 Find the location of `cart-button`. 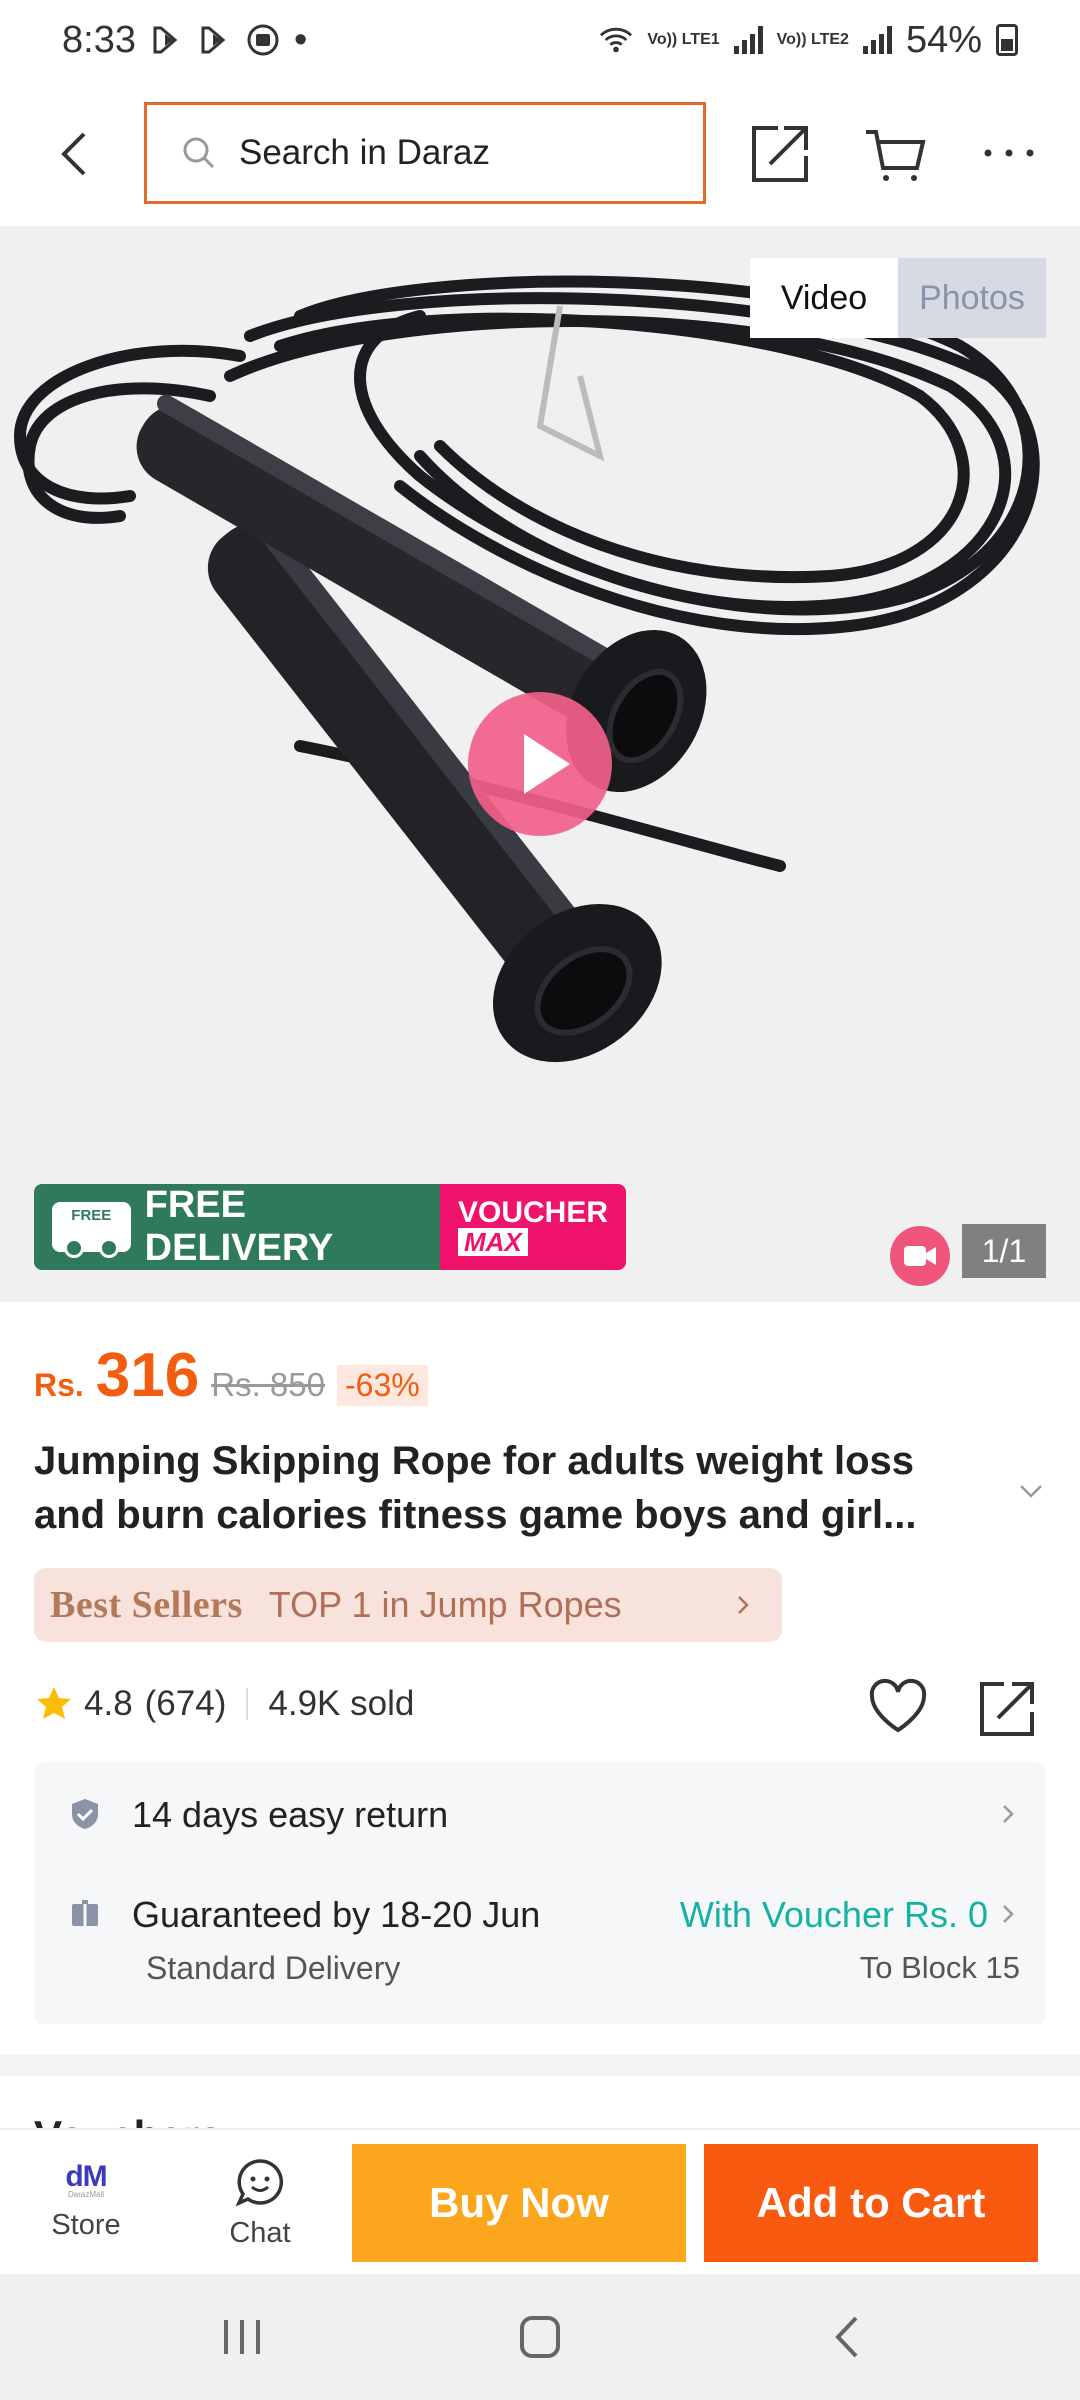

cart-button is located at coordinates (895, 153).